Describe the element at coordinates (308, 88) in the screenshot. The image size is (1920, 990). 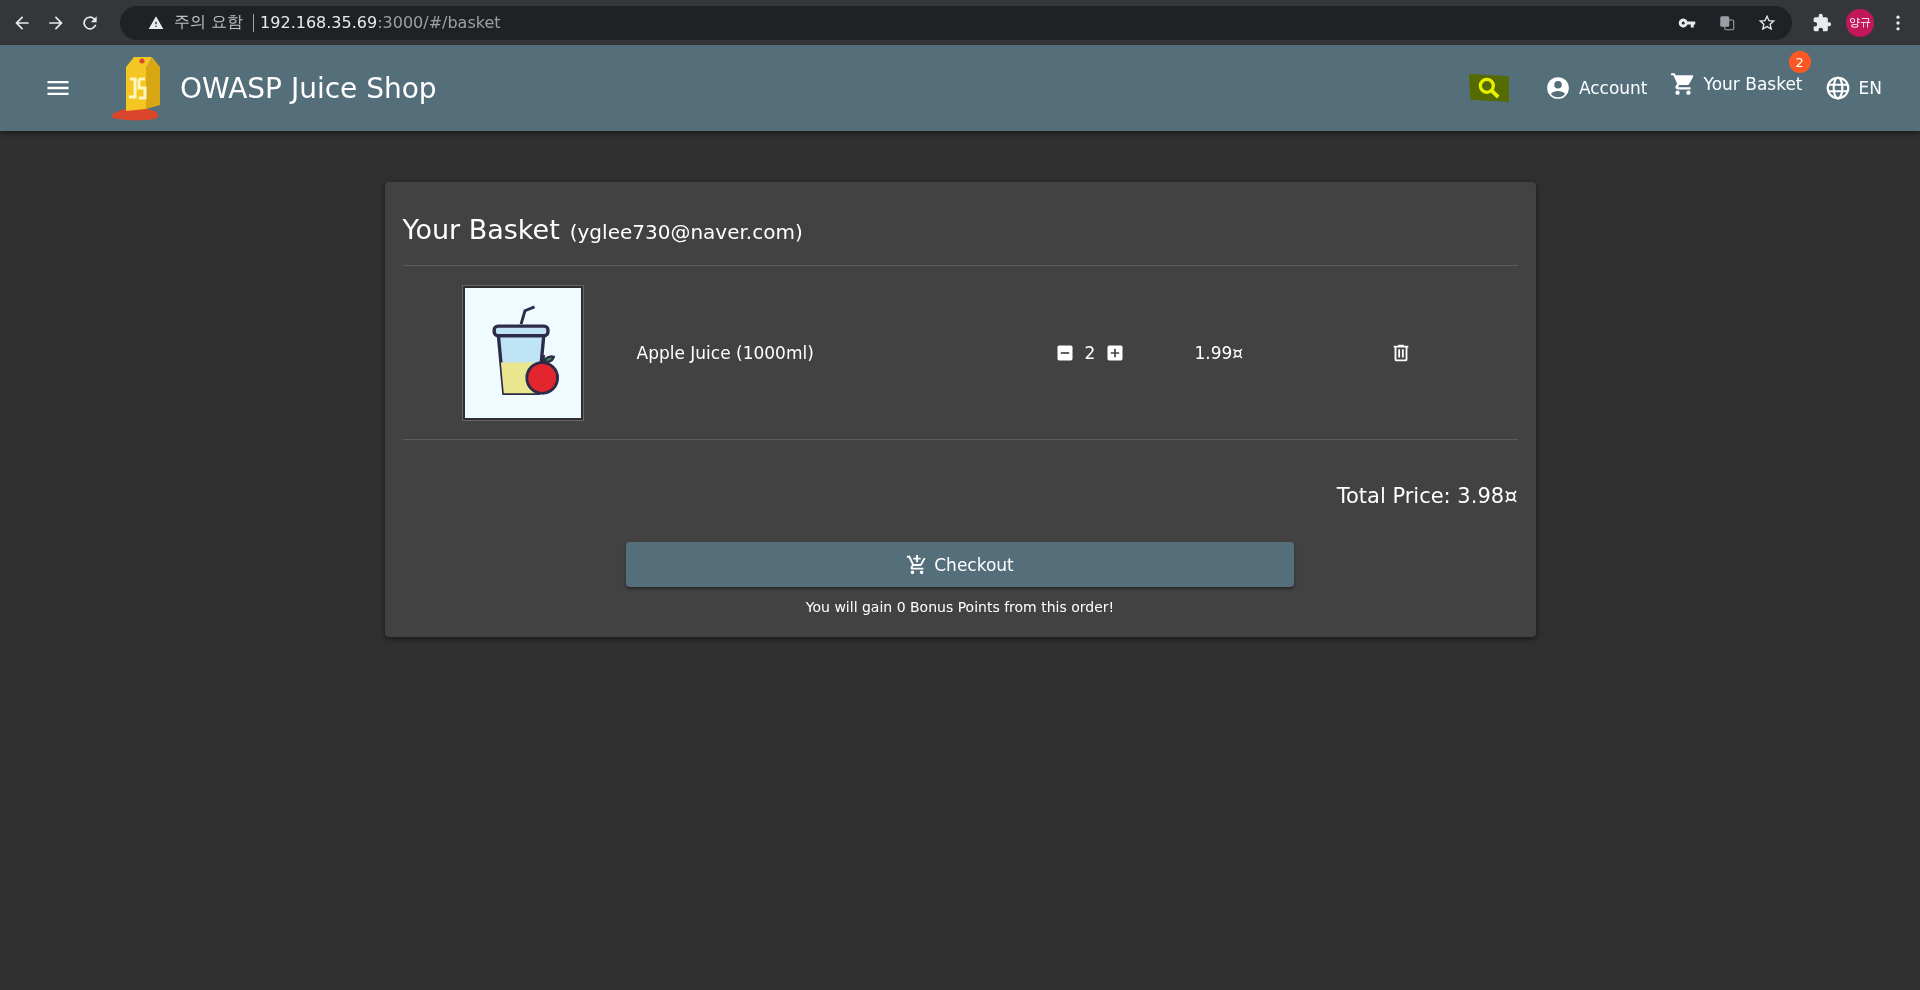
I see `app-title: OWASP Juice Shop` at that location.